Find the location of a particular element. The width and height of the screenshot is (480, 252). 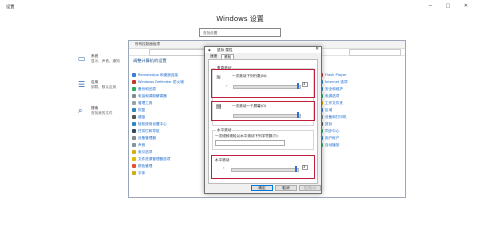

cp-item-flash: Flash Player is located at coordinates (333, 75).